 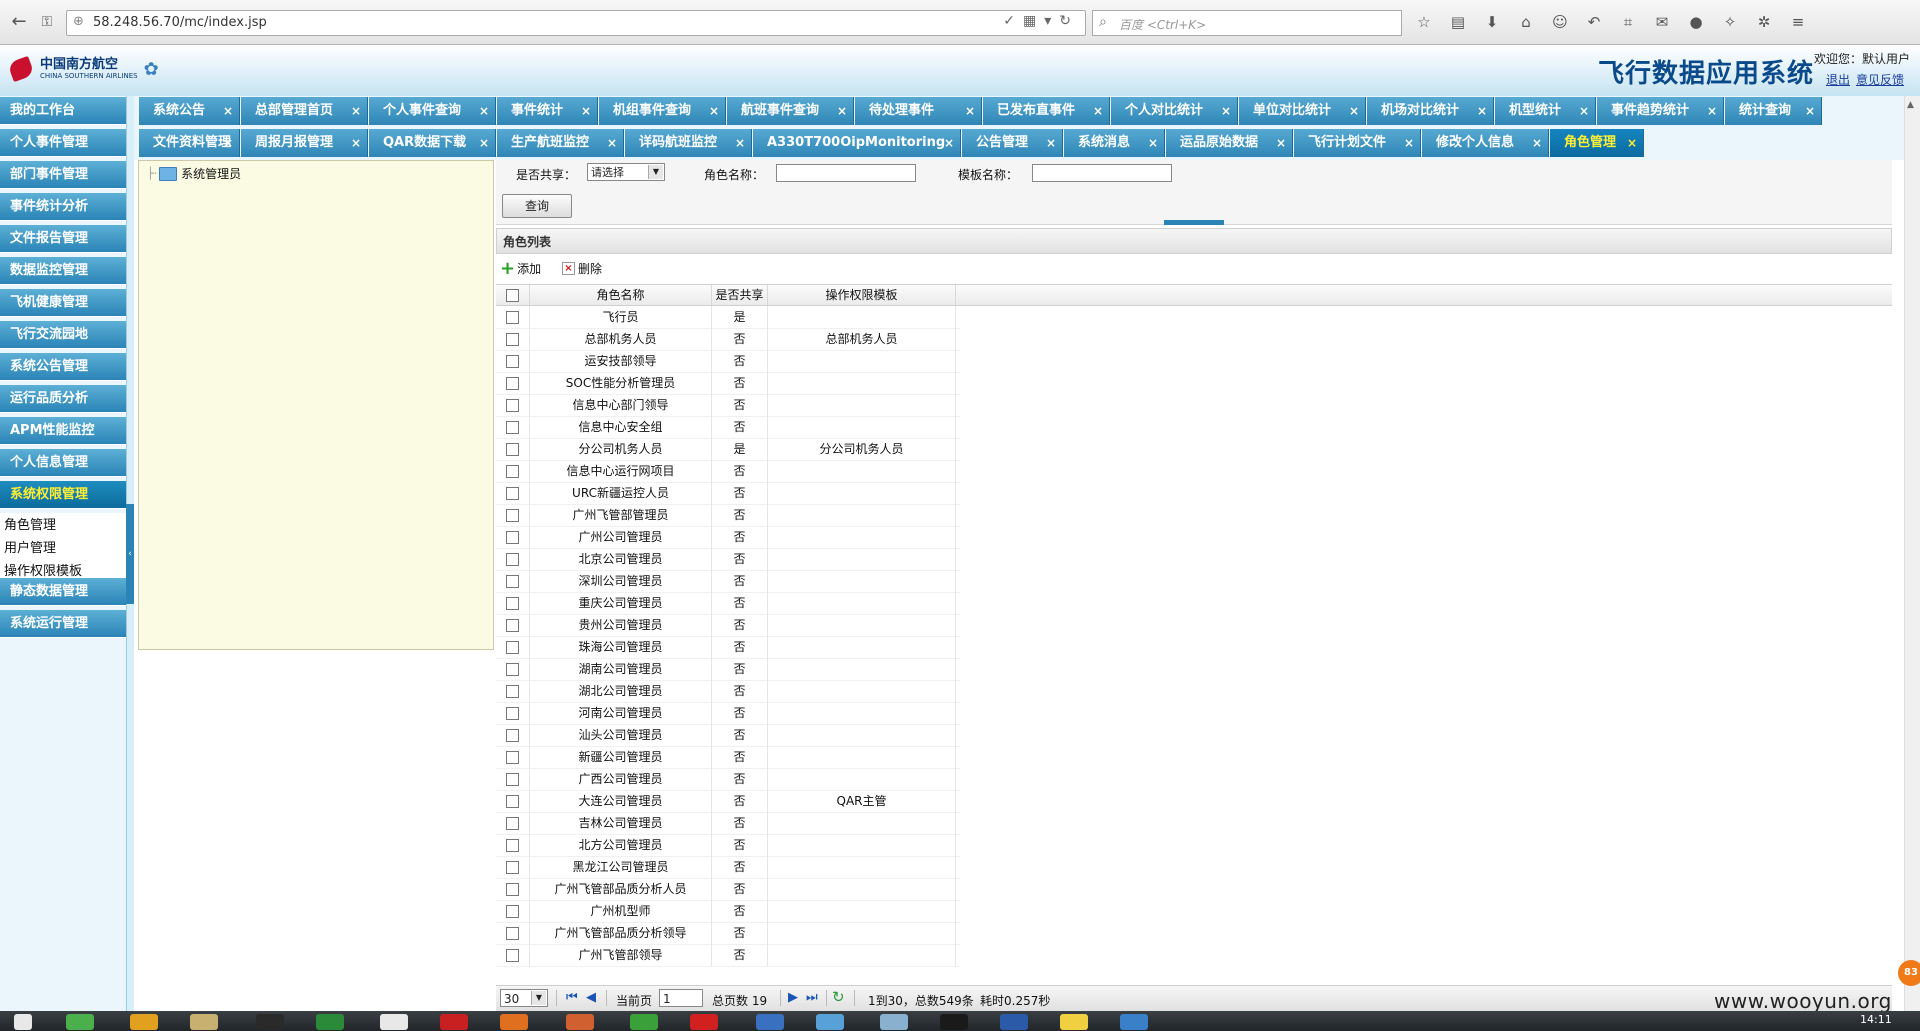 What do you see at coordinates (728, 779) in the screenshot?
I see `table-row: 广西公司管理员否` at bounding box center [728, 779].